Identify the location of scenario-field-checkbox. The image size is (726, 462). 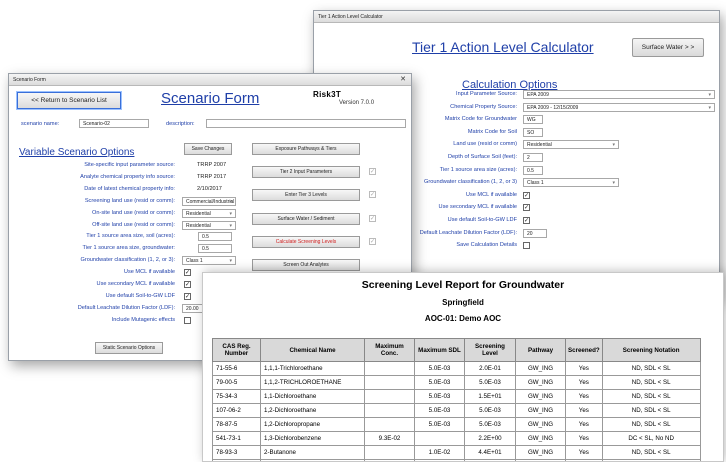
(187, 320).